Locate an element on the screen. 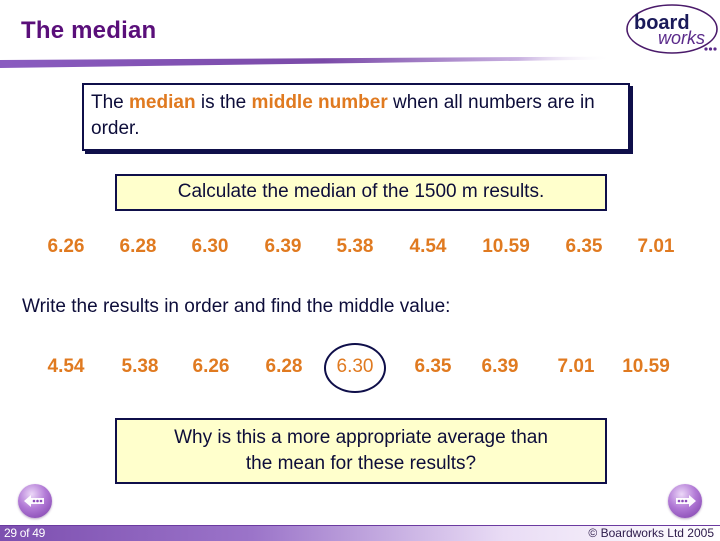  result-value: 7.01 is located at coordinates (656, 246).